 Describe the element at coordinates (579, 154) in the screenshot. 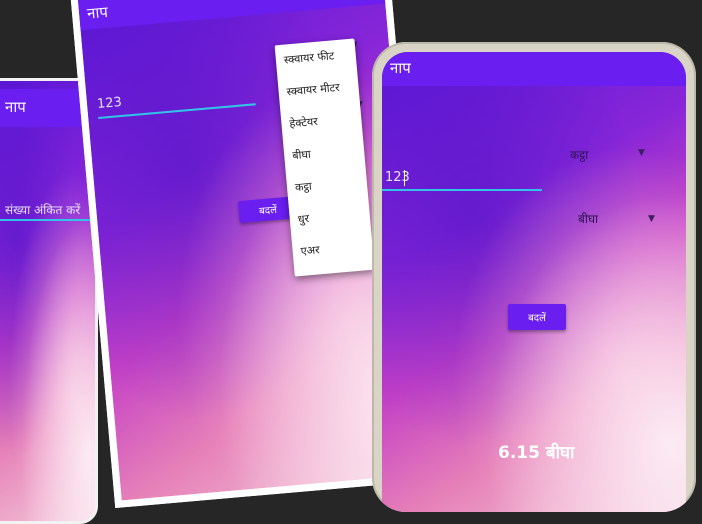

I see `from-unit-dropdown: कट्ठा` at that location.